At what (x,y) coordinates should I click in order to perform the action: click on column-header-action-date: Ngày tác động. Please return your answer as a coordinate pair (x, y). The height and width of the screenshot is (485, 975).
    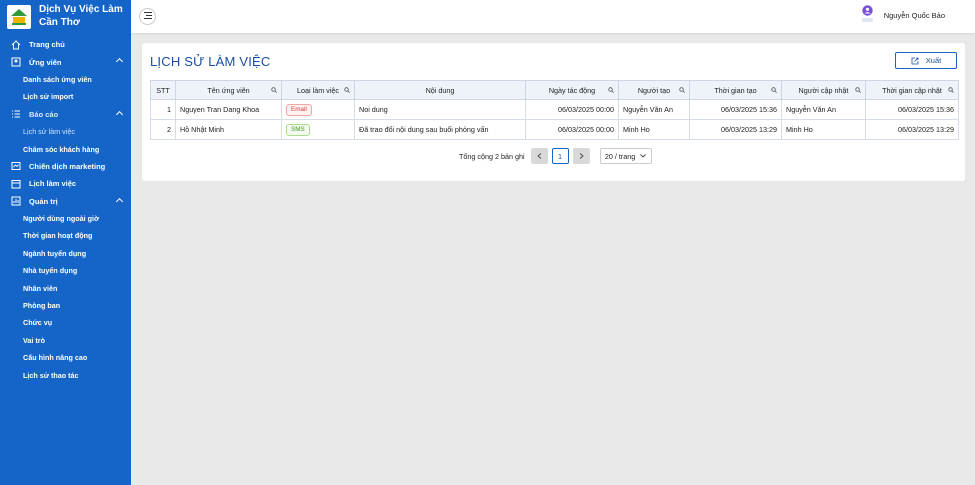
    Looking at the image, I should click on (572, 90).